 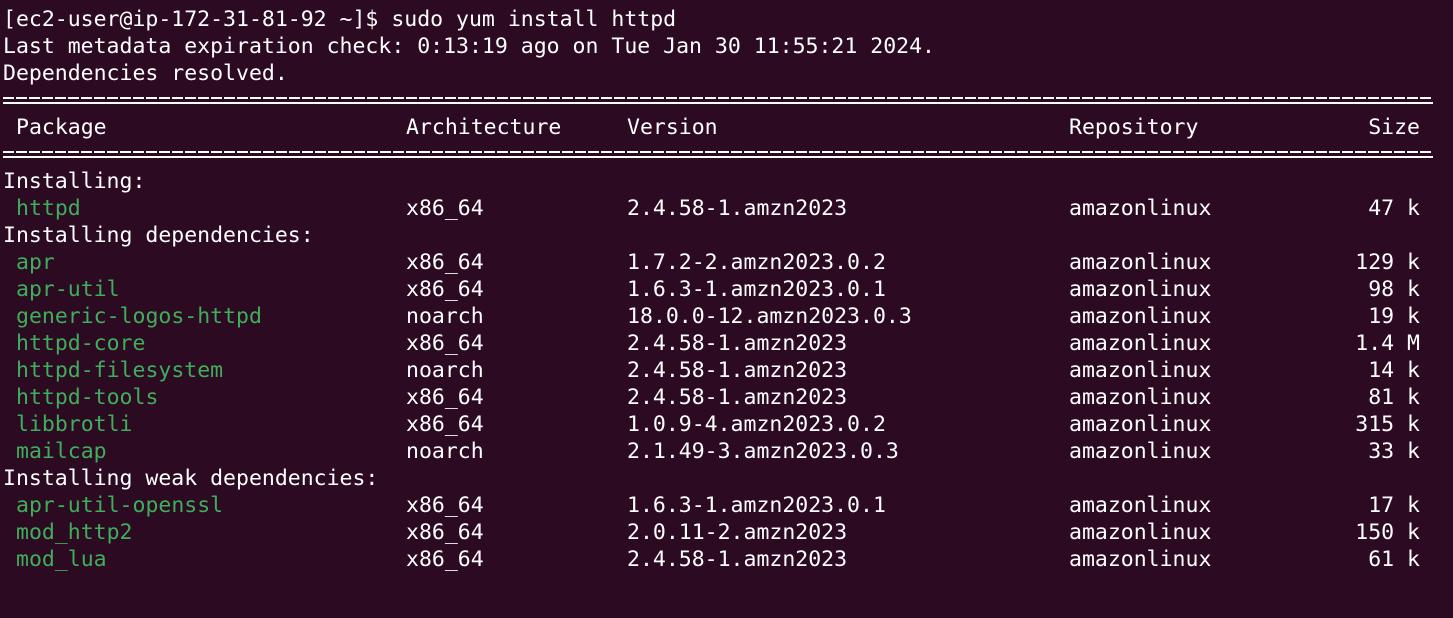 What do you see at coordinates (1394, 208) in the screenshot?
I see `package-size: 47 k` at bounding box center [1394, 208].